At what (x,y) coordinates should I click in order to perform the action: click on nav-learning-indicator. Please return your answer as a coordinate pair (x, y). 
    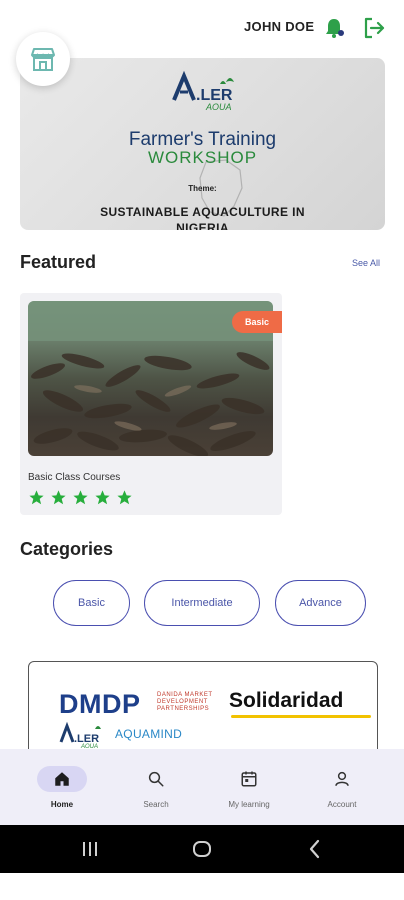
    Looking at the image, I should click on (249, 779).